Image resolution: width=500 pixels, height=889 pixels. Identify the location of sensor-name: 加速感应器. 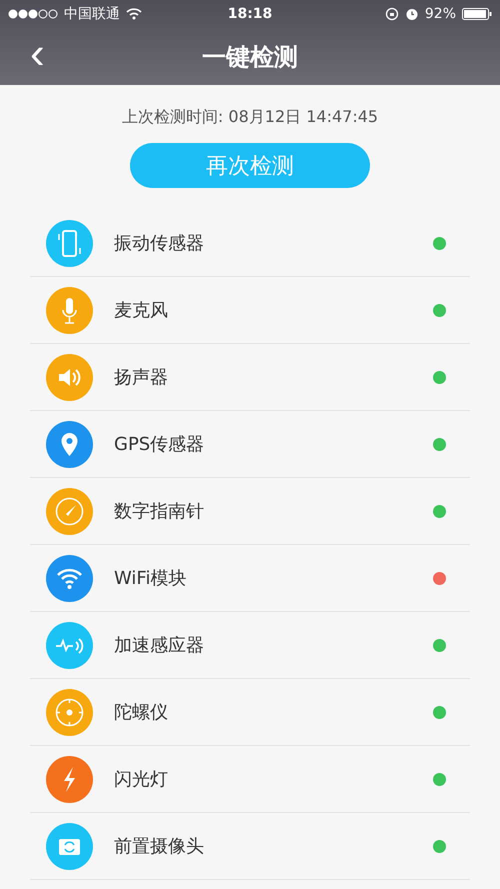
(159, 645).